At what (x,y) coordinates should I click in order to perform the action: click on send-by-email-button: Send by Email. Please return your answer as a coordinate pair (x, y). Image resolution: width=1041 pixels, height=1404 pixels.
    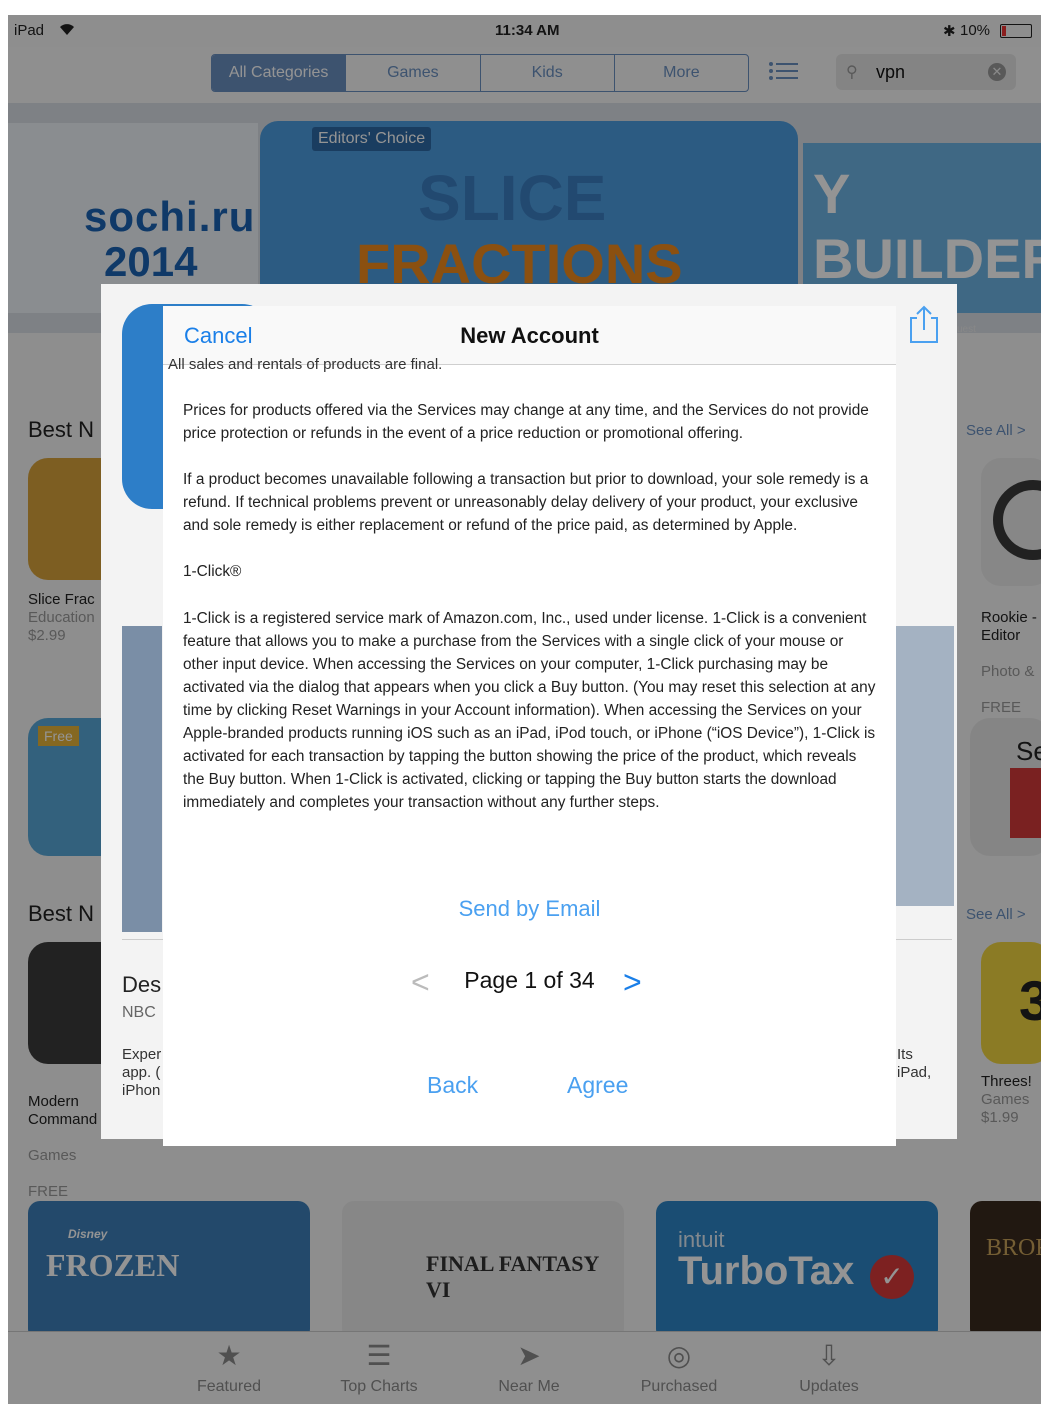
    Looking at the image, I should click on (529, 909).